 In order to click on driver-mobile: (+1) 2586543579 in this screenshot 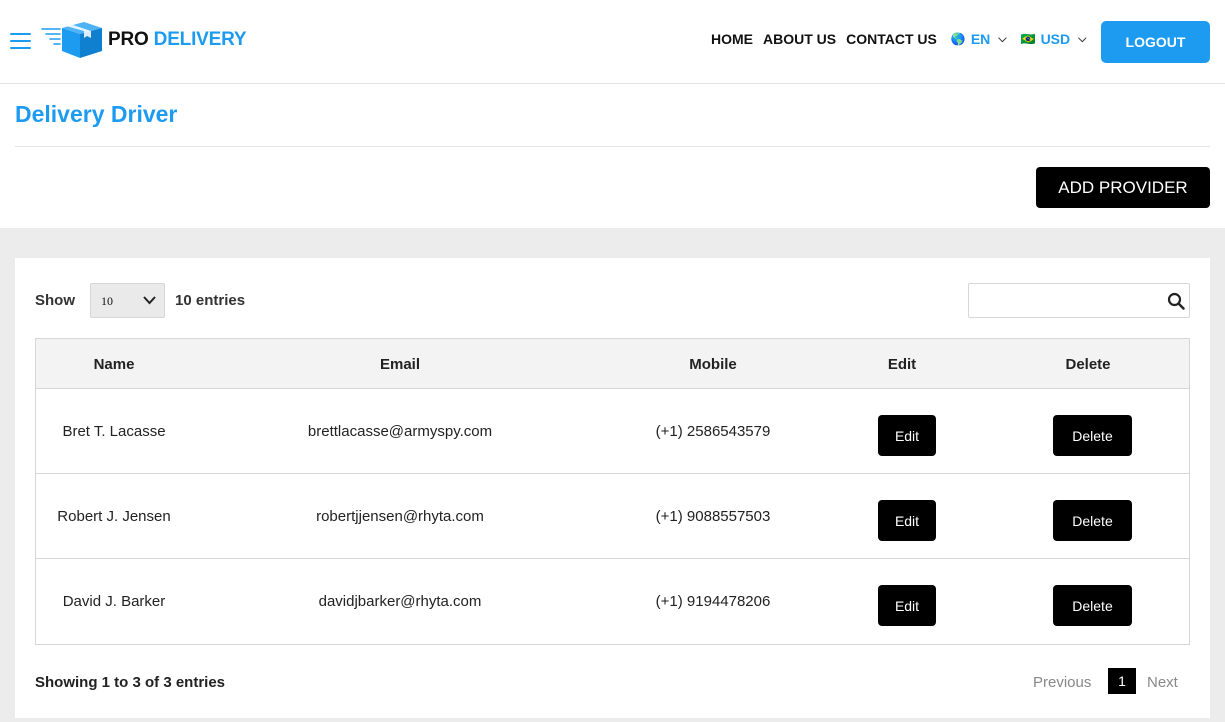, I will do `click(713, 431)`.